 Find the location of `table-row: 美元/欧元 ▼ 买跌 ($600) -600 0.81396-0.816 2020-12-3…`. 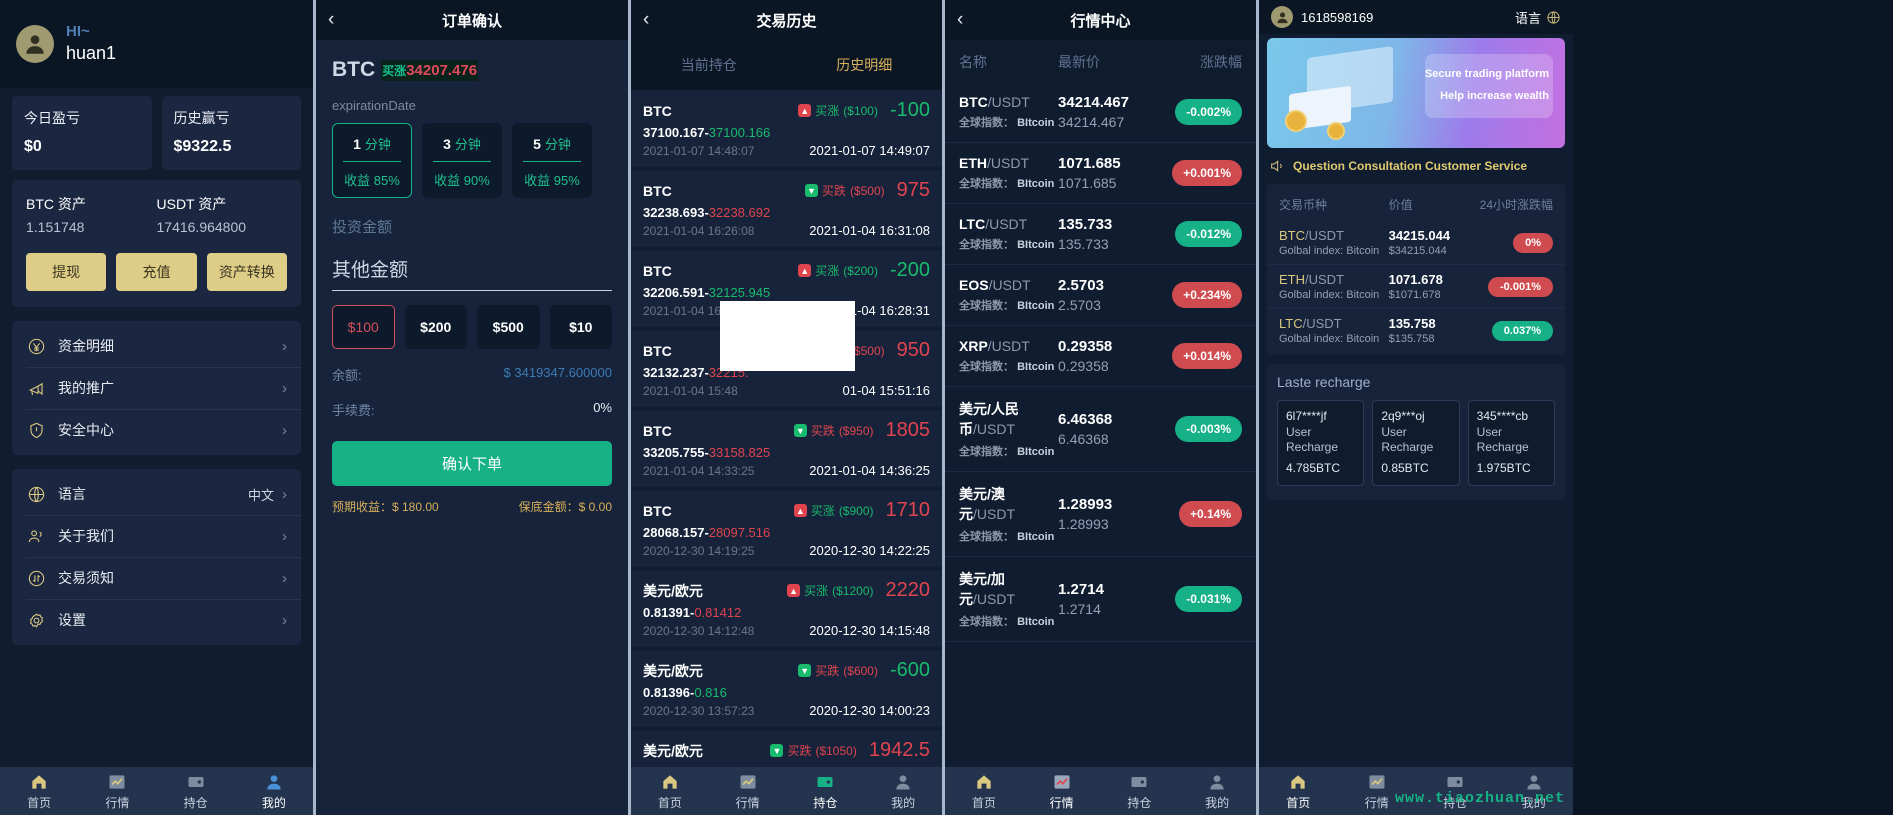

table-row: 美元/欧元 ▼ 买跌 ($600) -600 0.81396-0.816 2020-12-3… is located at coordinates (786, 688).